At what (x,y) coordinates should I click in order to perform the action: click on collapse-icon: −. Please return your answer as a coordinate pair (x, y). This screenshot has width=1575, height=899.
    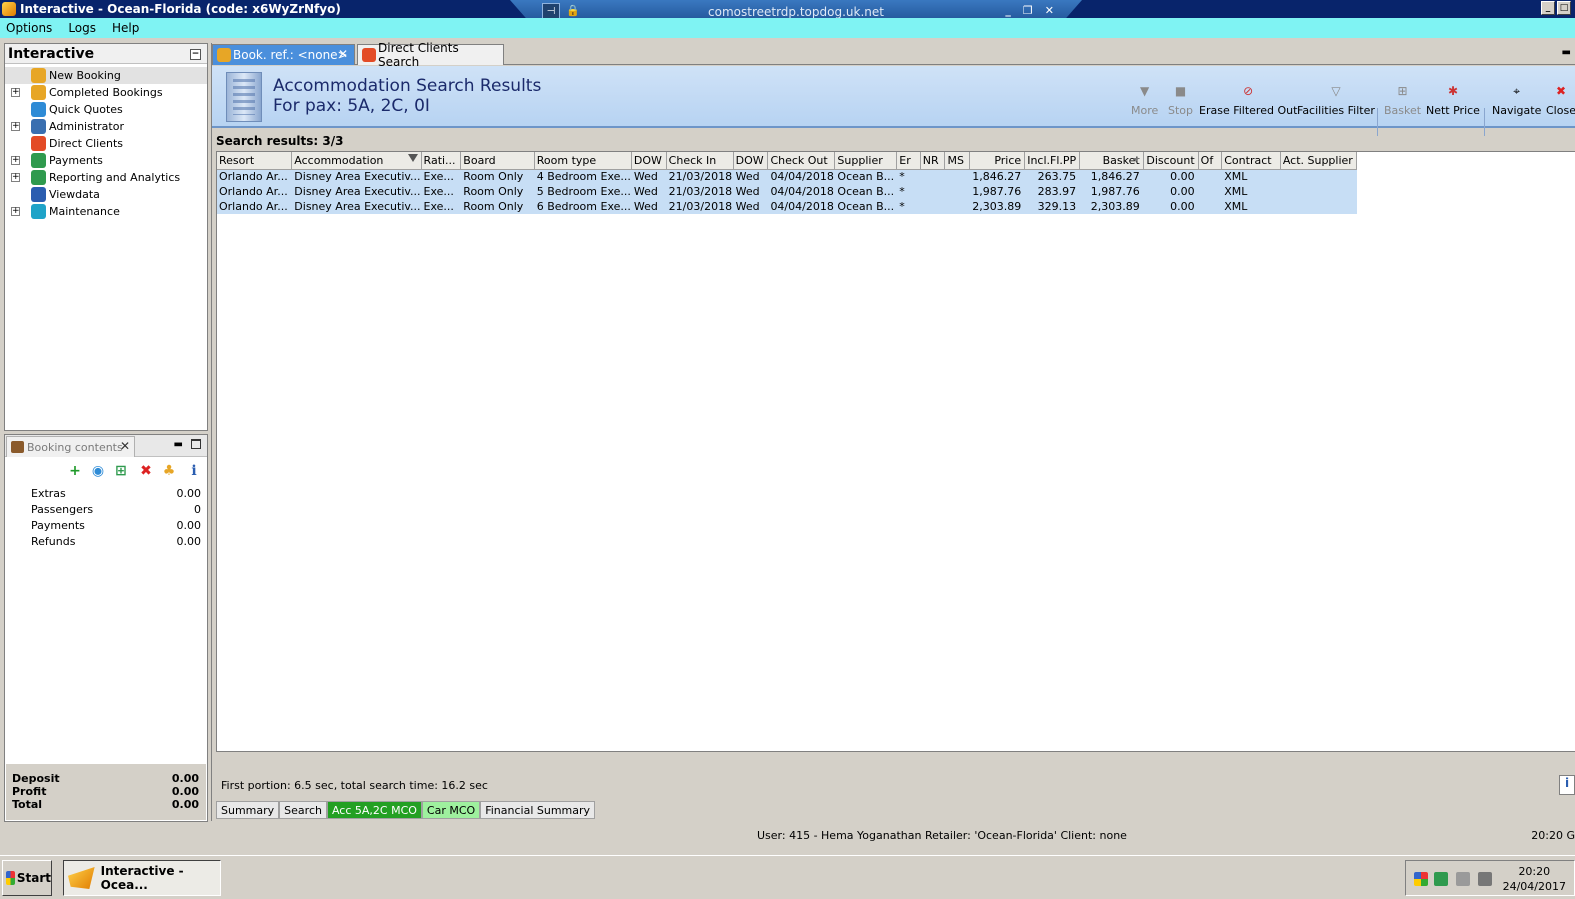
    Looking at the image, I should click on (195, 54).